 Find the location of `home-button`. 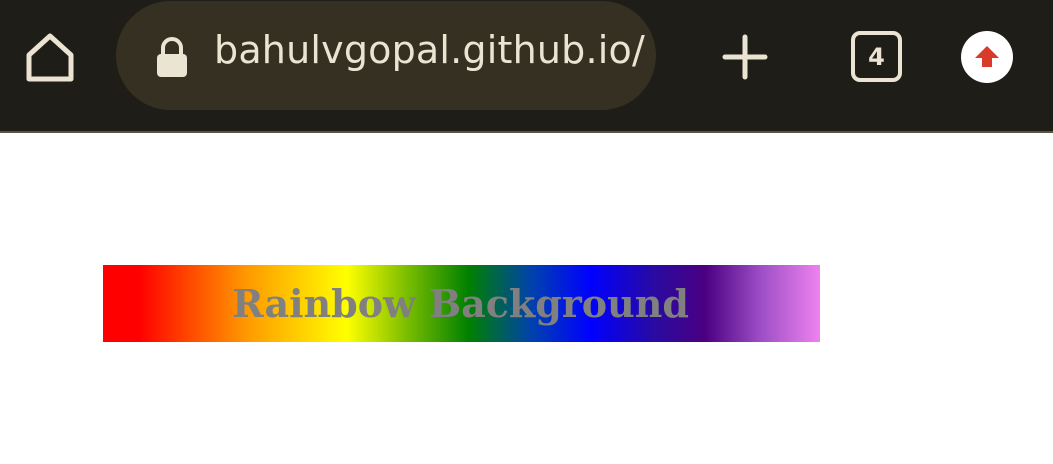

home-button is located at coordinates (50, 58).